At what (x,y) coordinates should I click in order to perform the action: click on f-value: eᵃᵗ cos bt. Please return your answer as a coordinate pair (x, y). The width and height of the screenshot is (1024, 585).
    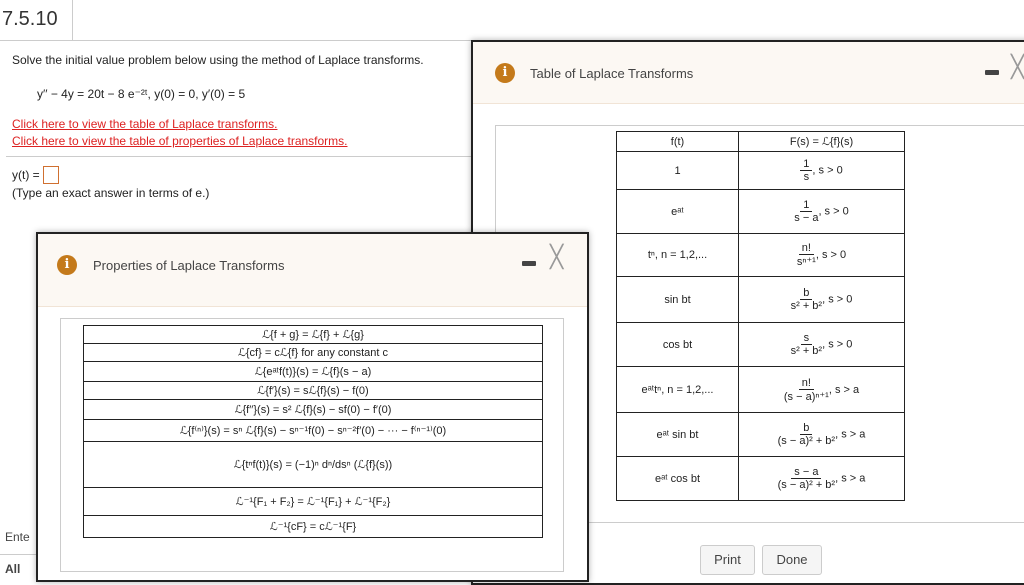
    Looking at the image, I should click on (677, 478).